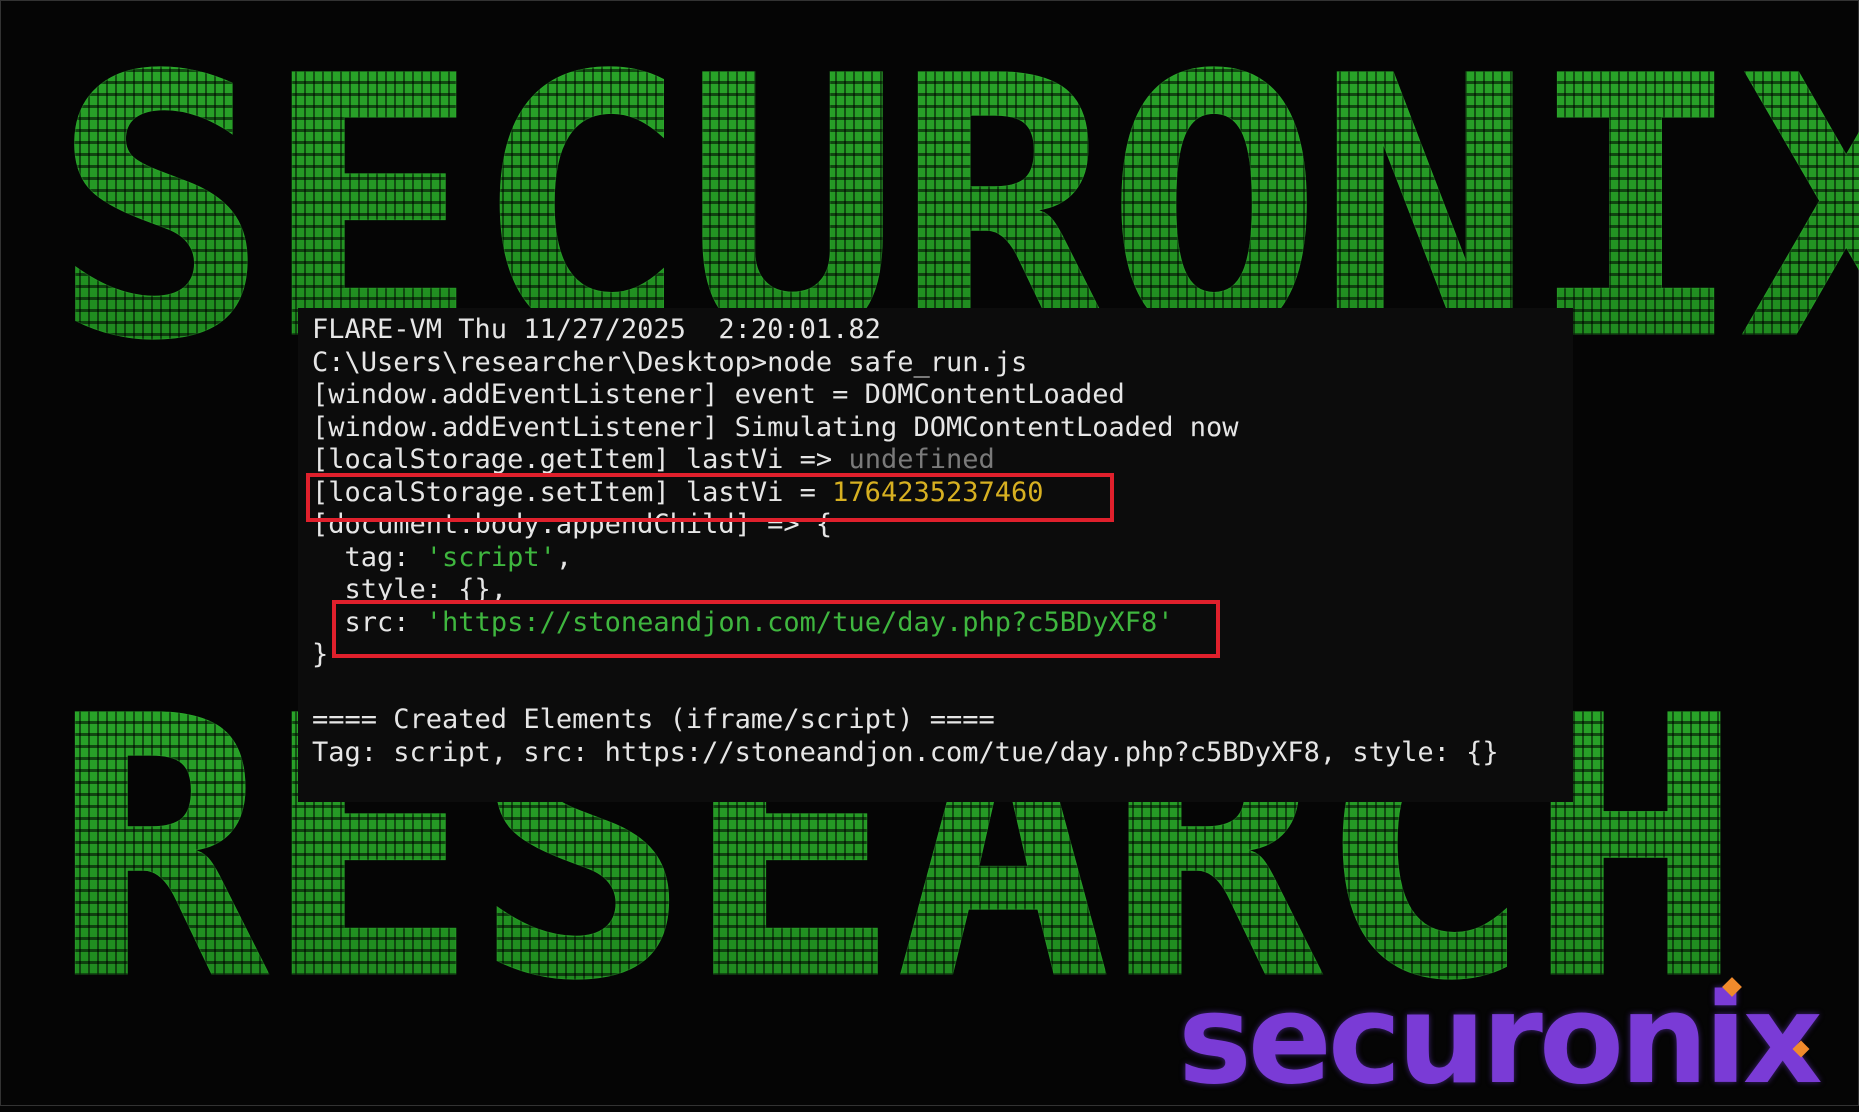 The image size is (1859, 1112). What do you see at coordinates (921, 459) in the screenshot?
I see `getitem-value: undefined` at bounding box center [921, 459].